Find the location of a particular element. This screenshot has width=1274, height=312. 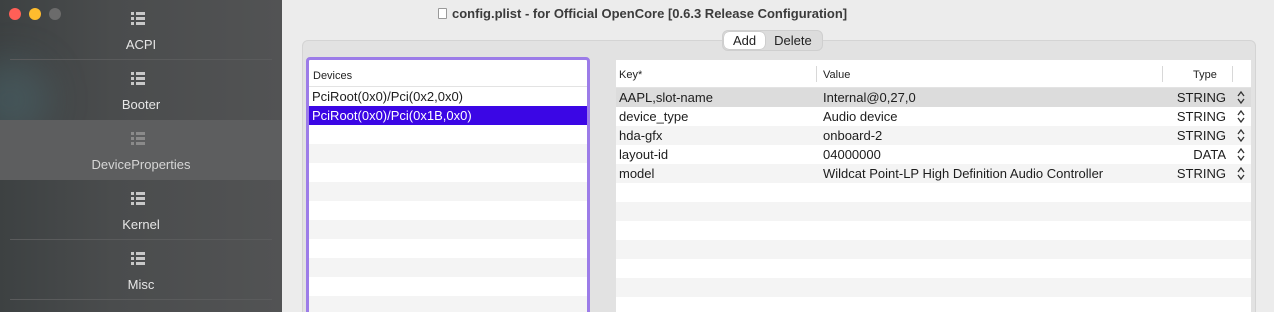

add-button: Add is located at coordinates (745, 40).